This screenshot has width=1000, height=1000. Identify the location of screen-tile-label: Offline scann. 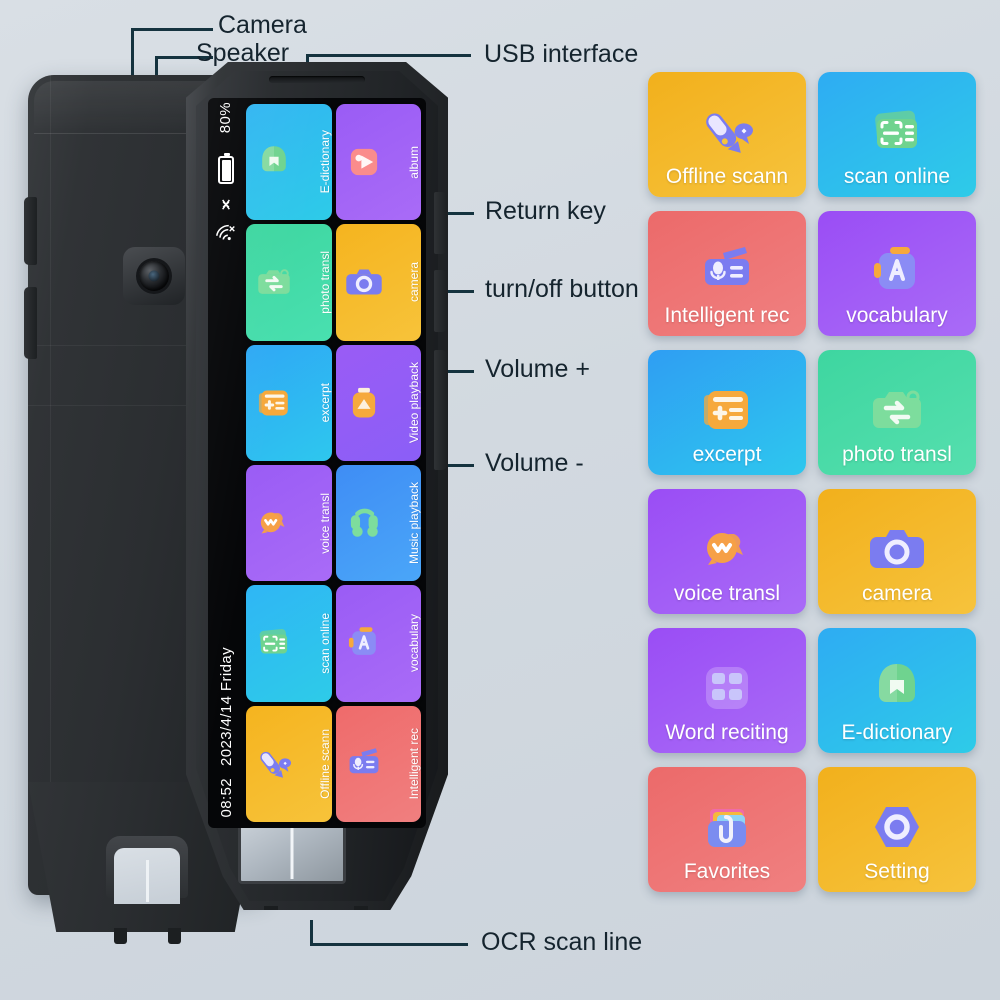
(324, 763).